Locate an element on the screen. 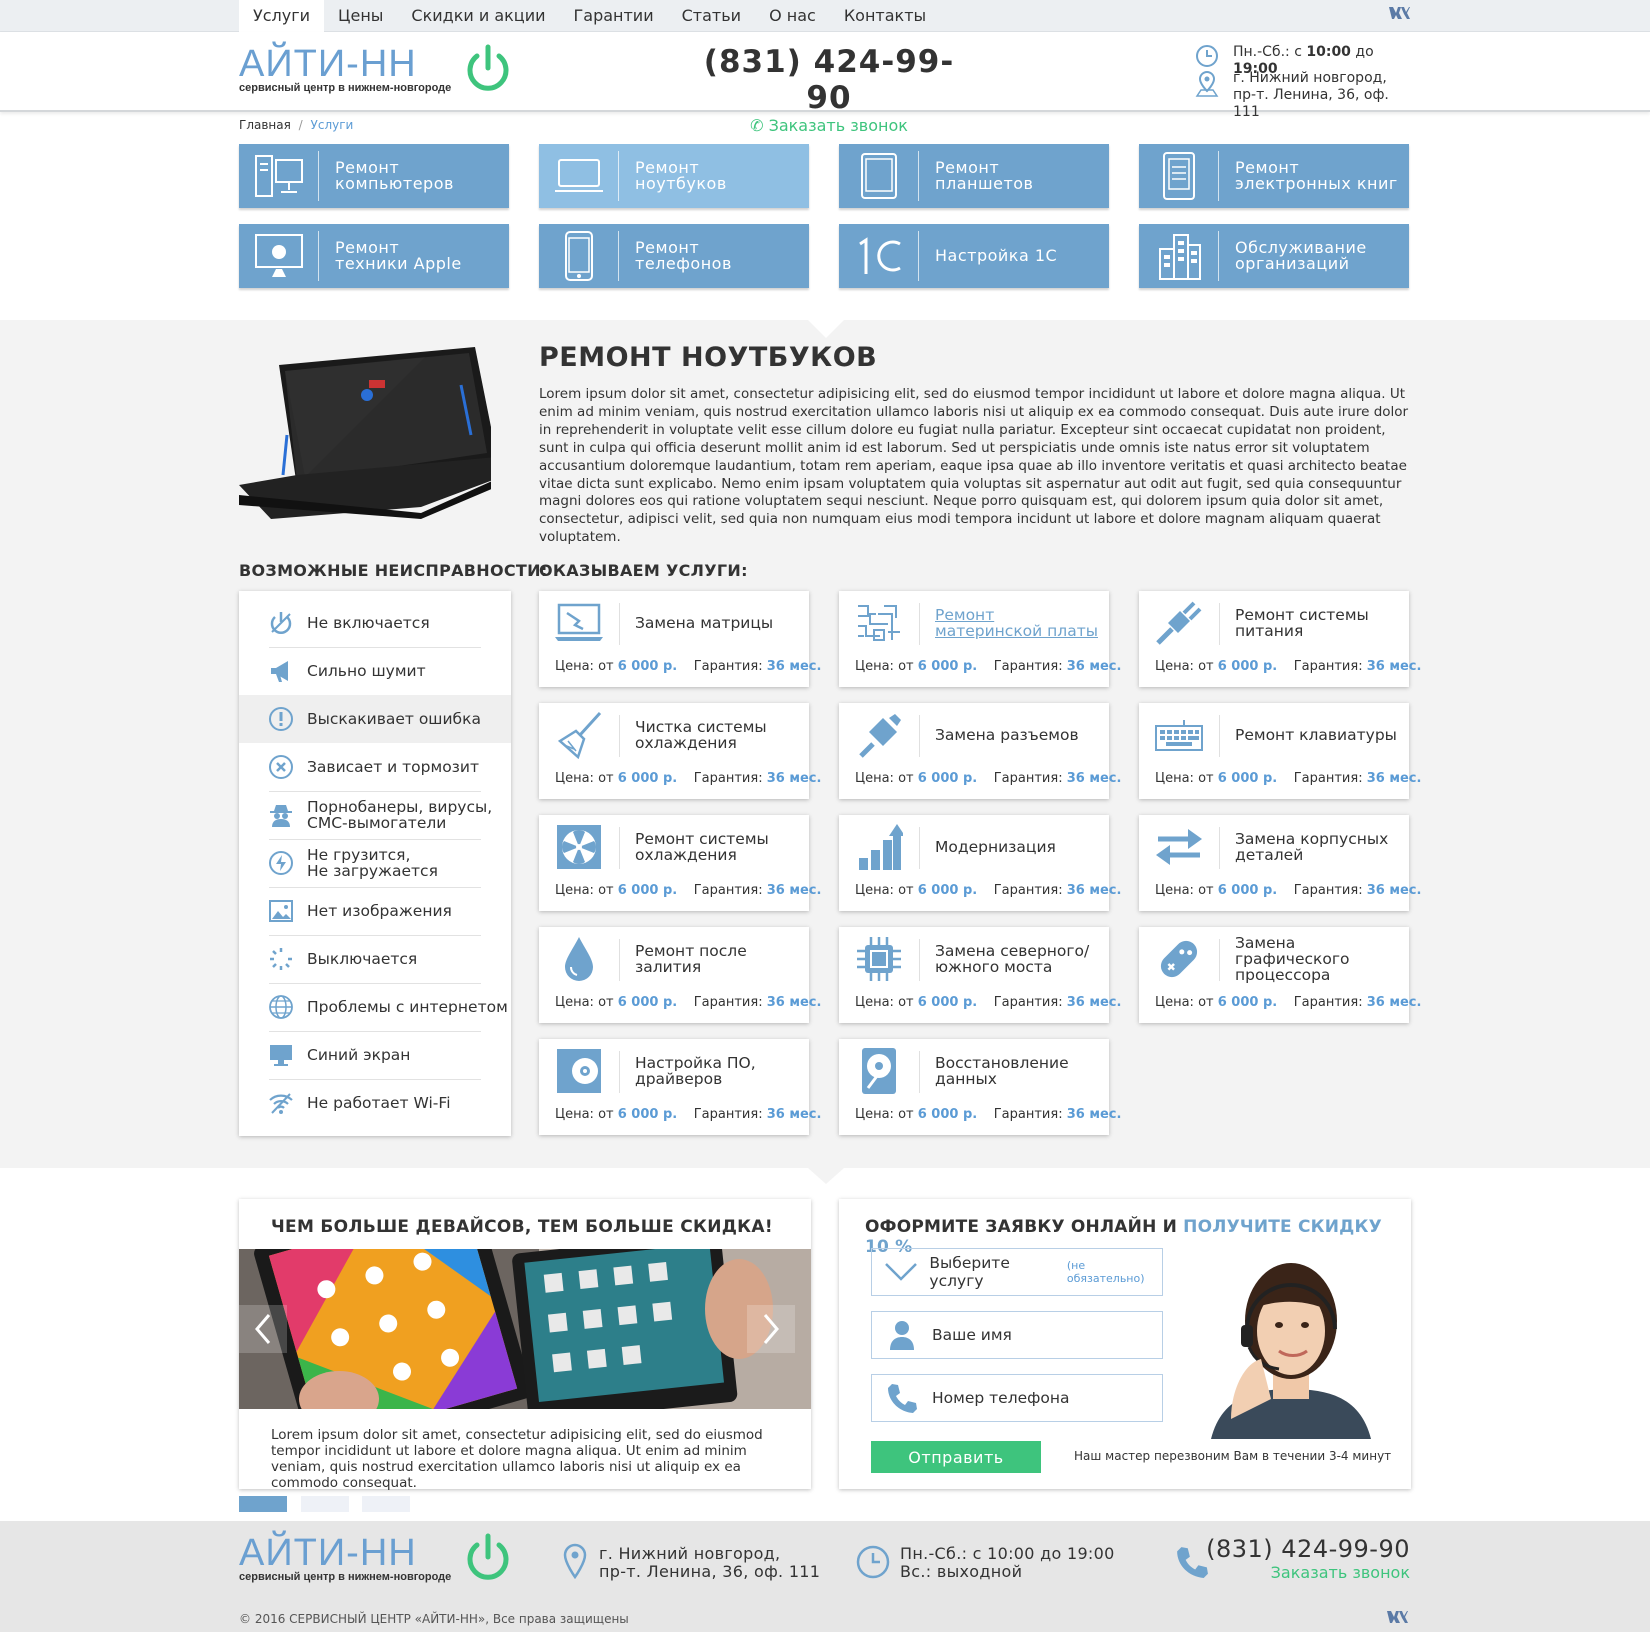 Image resolution: width=1650 pixels, height=1632 pixels. fault-label: Проблемы с интернетом is located at coordinates (407, 1007).